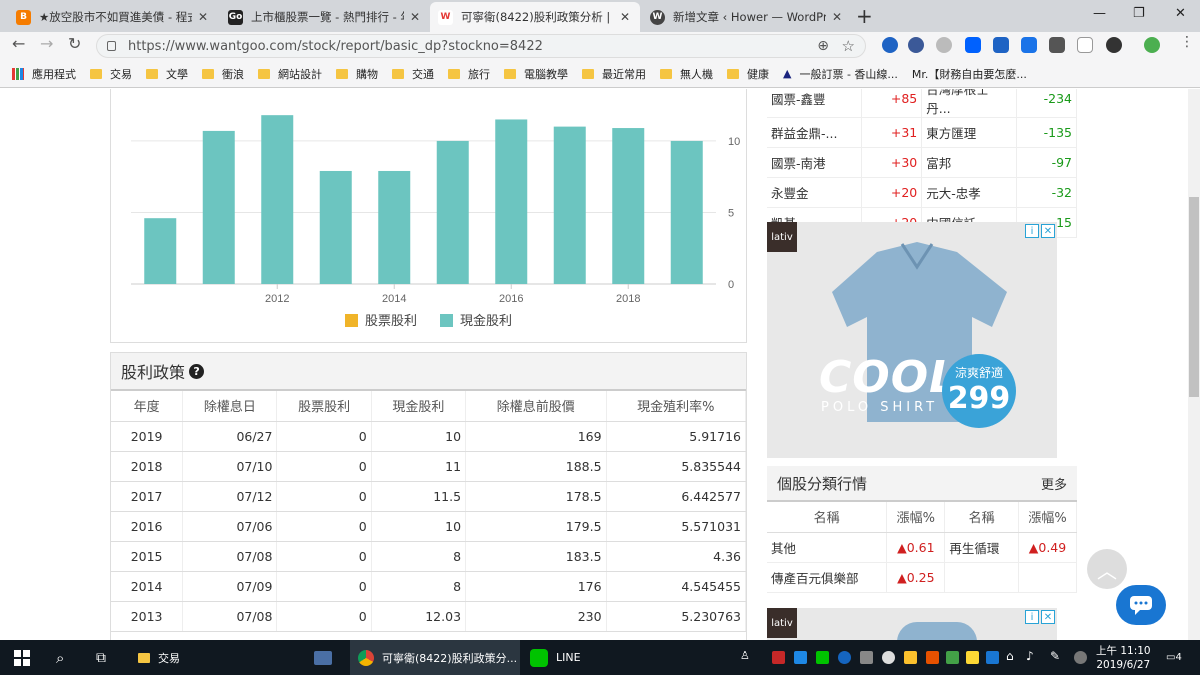  I want to click on bookmark-apps: 應用程式, so click(44, 74).